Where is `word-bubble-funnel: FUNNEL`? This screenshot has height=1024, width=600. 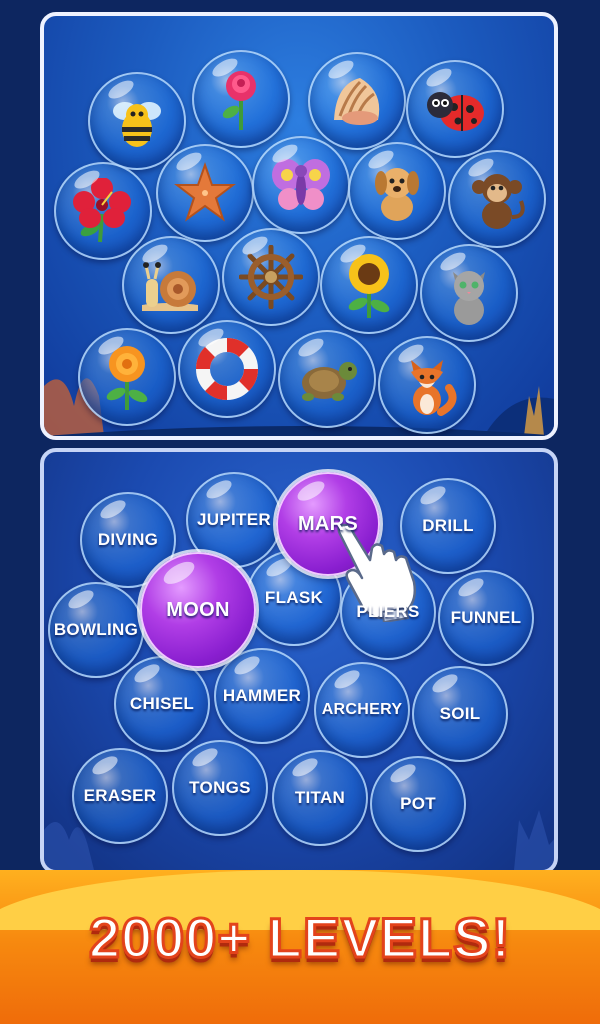 word-bubble-funnel: FUNNEL is located at coordinates (486, 618).